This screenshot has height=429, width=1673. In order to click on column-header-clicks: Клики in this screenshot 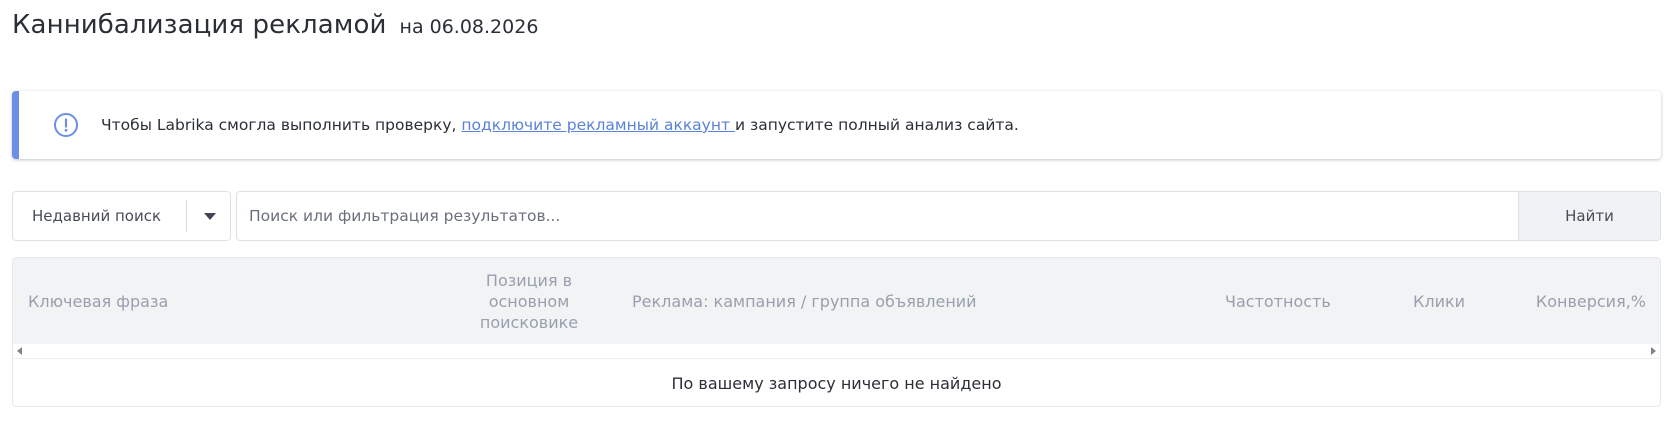, I will do `click(1439, 301)`.